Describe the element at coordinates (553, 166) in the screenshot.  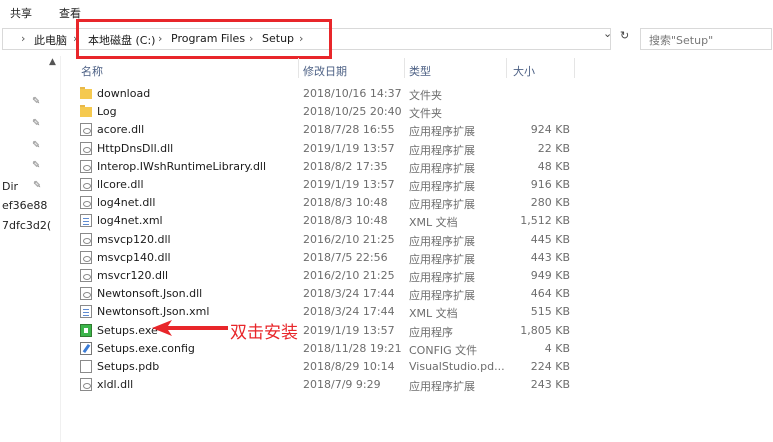
I see `file-size: 48 KB` at that location.